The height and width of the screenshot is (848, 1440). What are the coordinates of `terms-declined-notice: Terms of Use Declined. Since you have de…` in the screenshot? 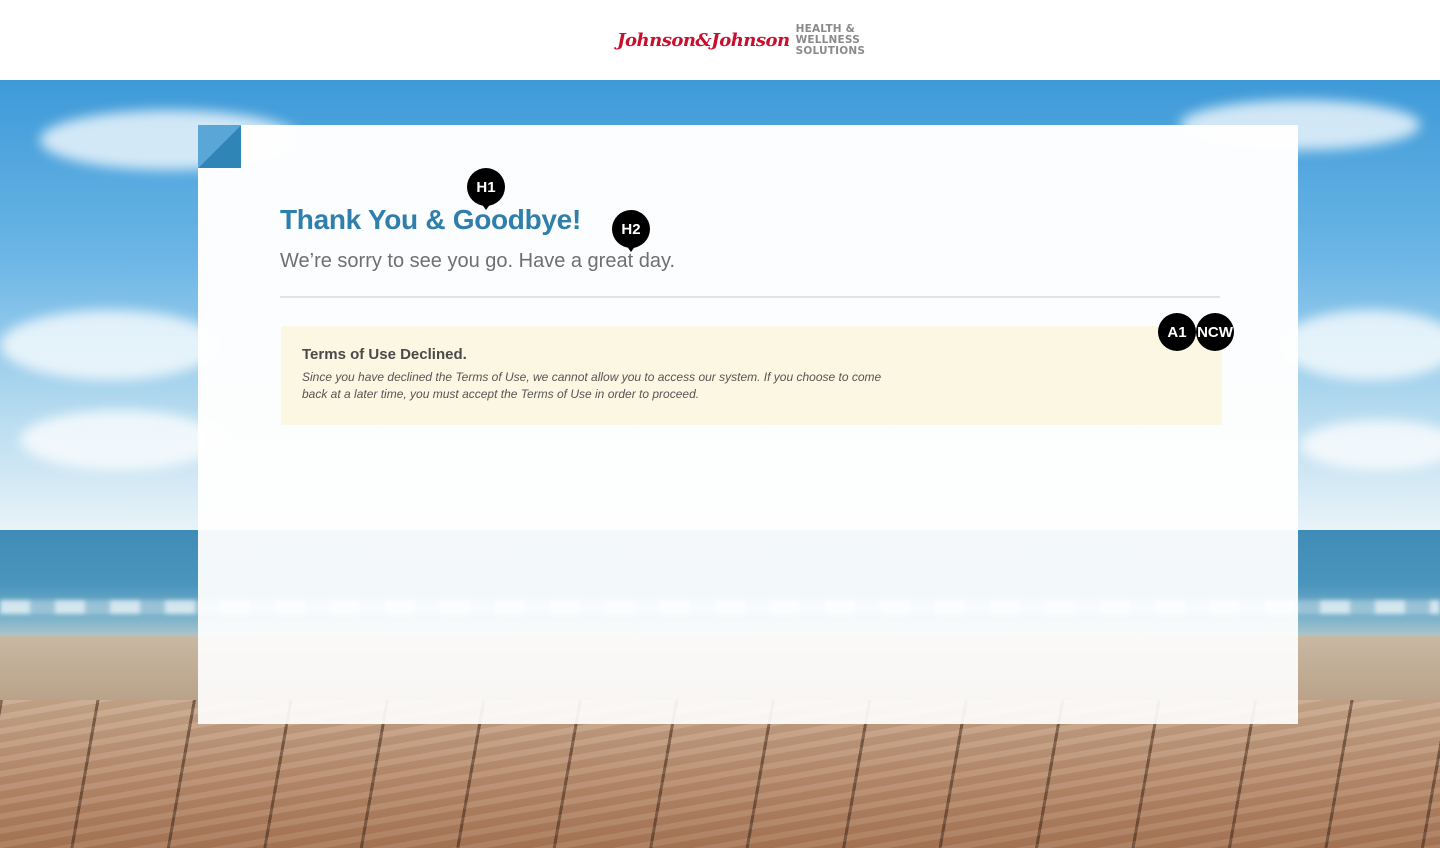 It's located at (751, 375).